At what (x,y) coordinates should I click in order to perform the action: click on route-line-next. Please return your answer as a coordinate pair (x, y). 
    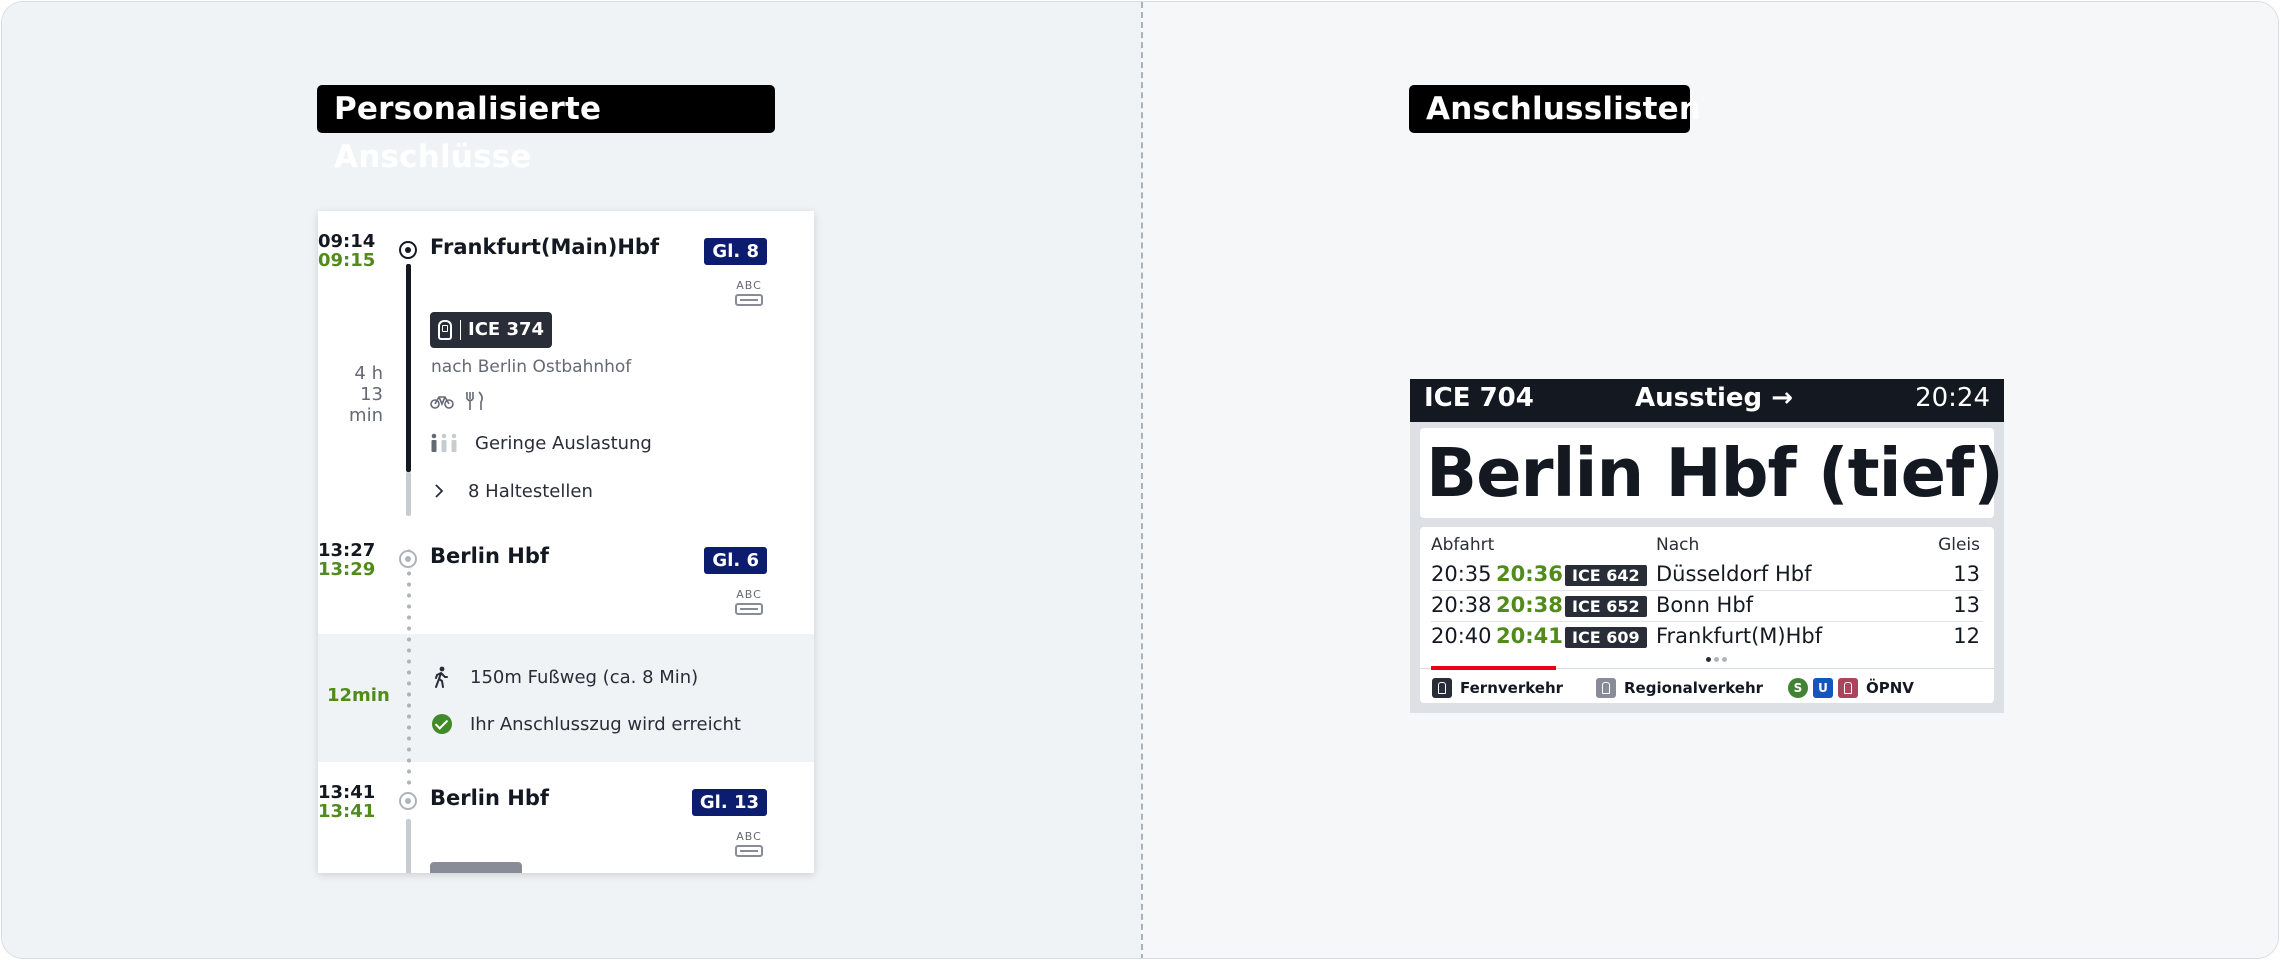
    Looking at the image, I should click on (408, 846).